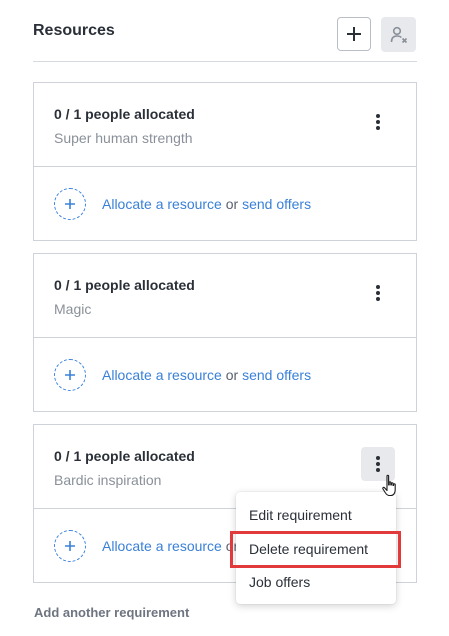 This screenshot has width=449, height=636. What do you see at coordinates (123, 138) in the screenshot?
I see `requirement-name: Super human strength` at bounding box center [123, 138].